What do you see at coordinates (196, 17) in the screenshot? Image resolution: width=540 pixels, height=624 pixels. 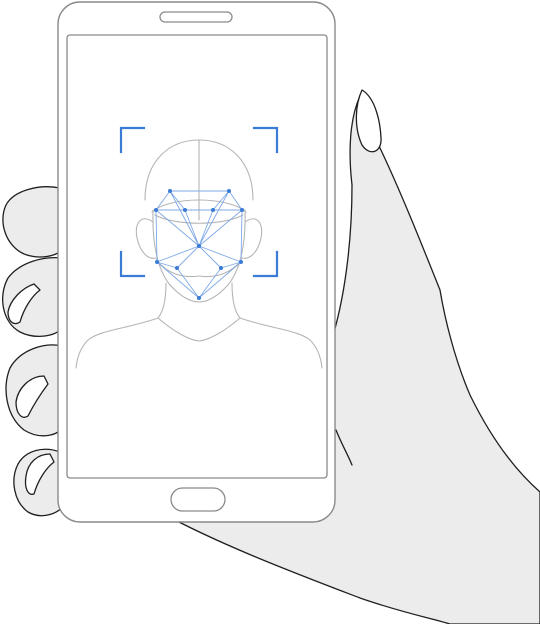 I see `phone-speaker` at bounding box center [196, 17].